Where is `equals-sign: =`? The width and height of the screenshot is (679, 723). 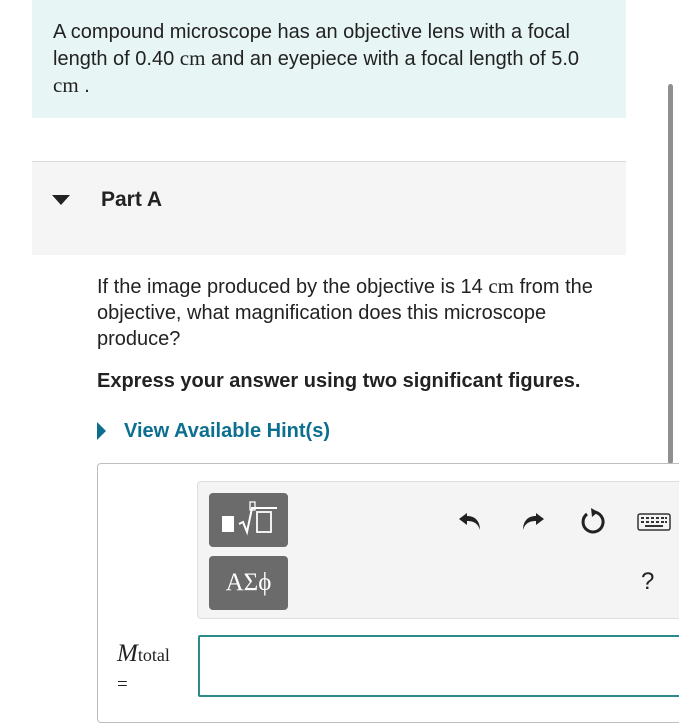
equals-sign: = is located at coordinates (122, 684).